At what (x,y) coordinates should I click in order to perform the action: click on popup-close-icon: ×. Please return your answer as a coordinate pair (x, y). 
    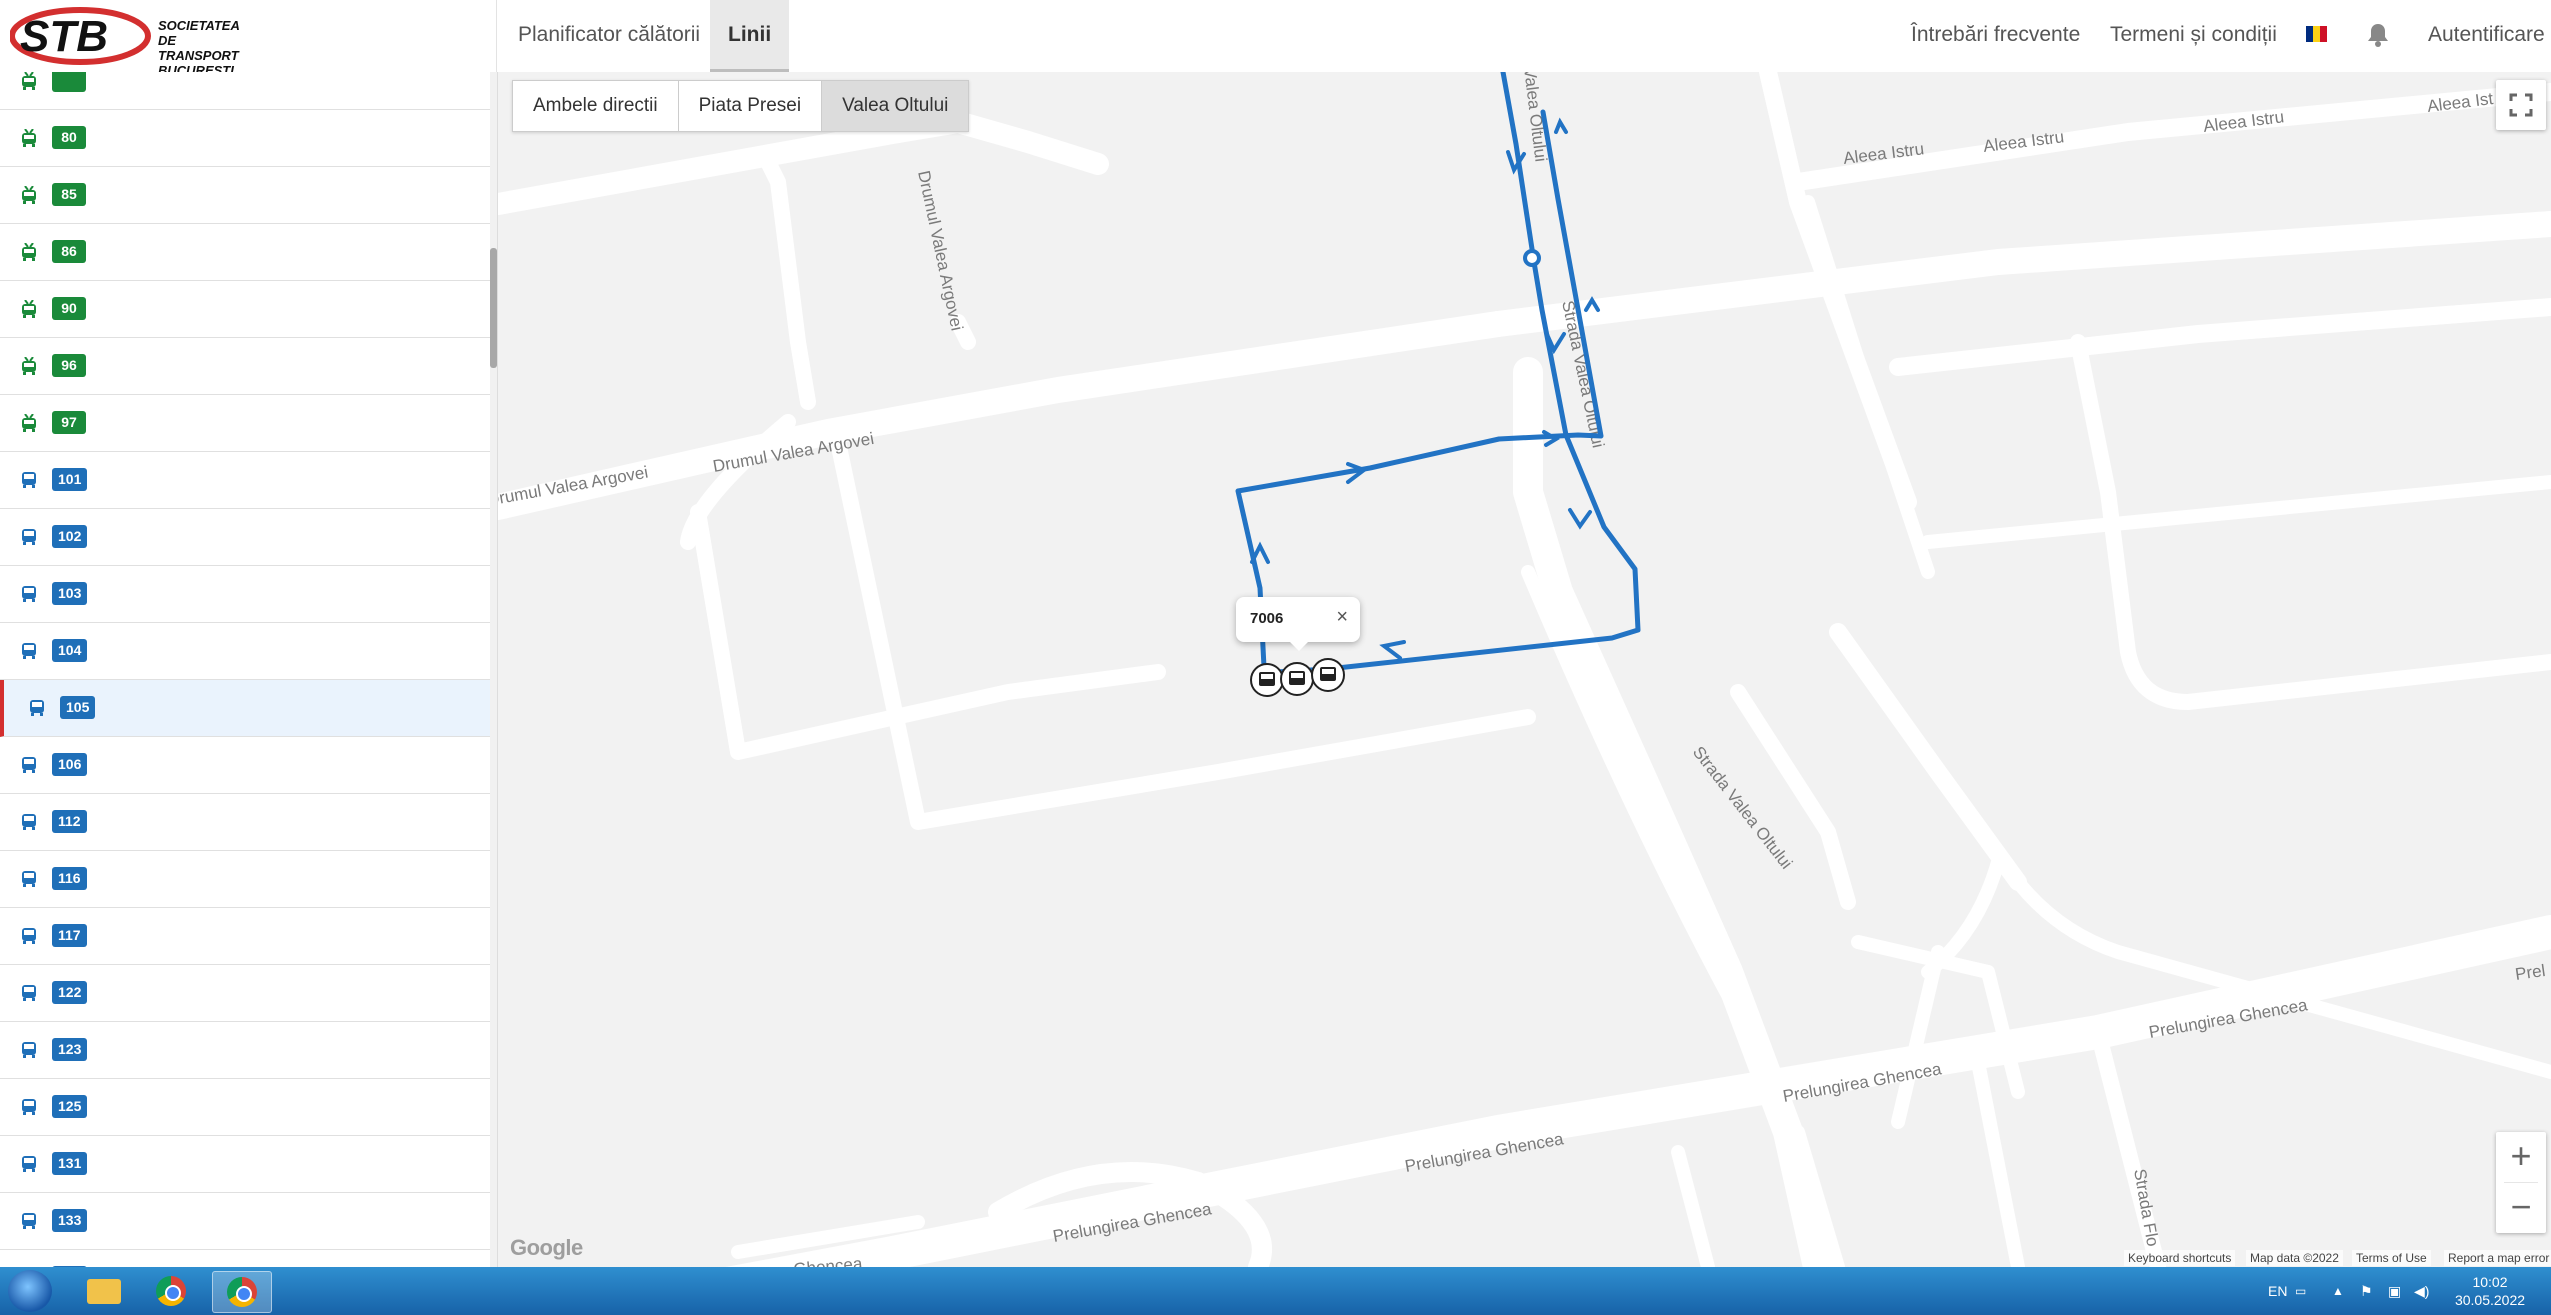
    Looking at the image, I should click on (1342, 617).